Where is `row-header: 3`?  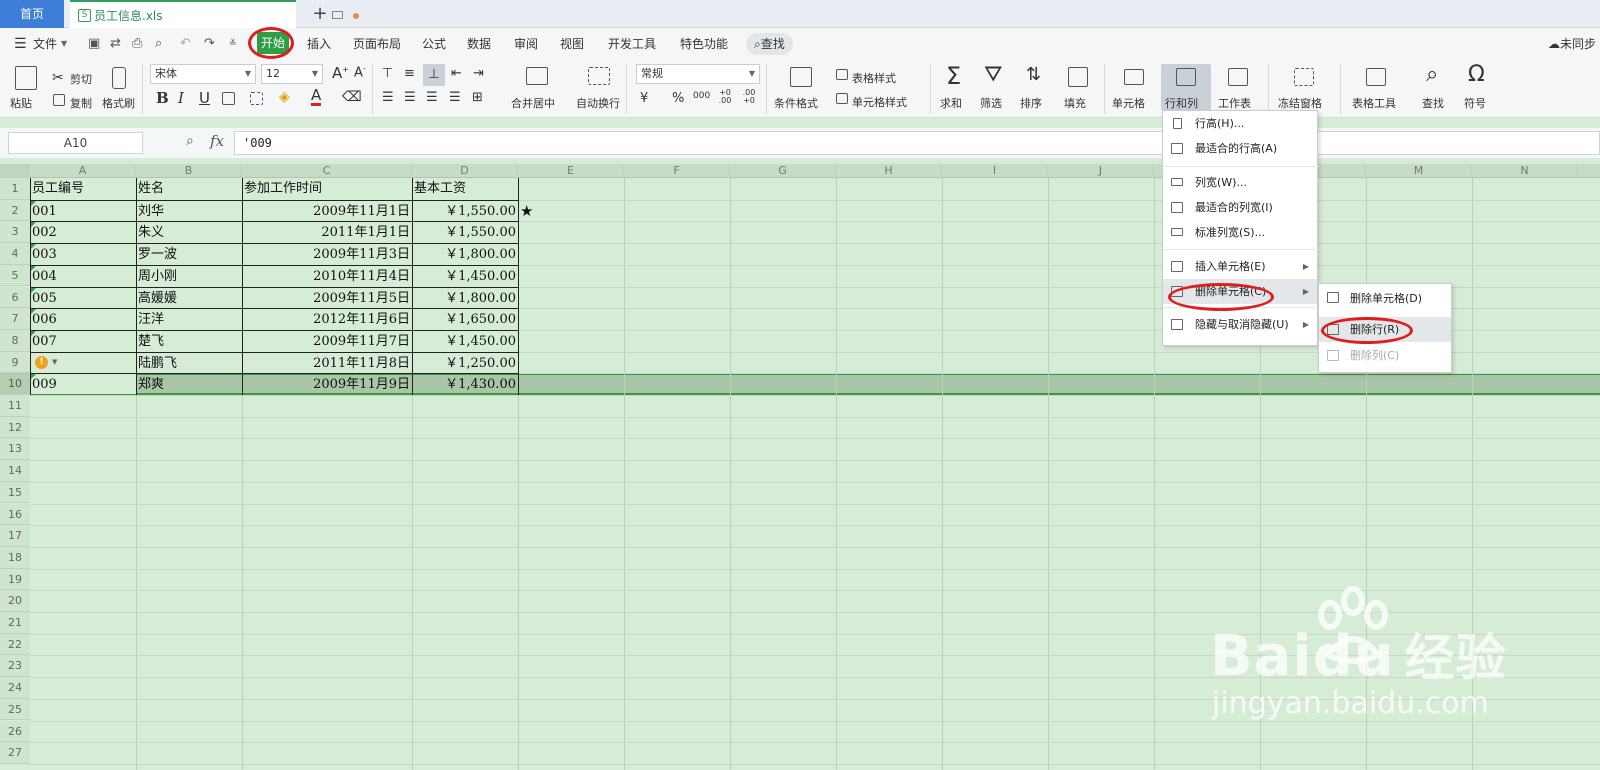
row-header: 3 is located at coordinates (15, 232).